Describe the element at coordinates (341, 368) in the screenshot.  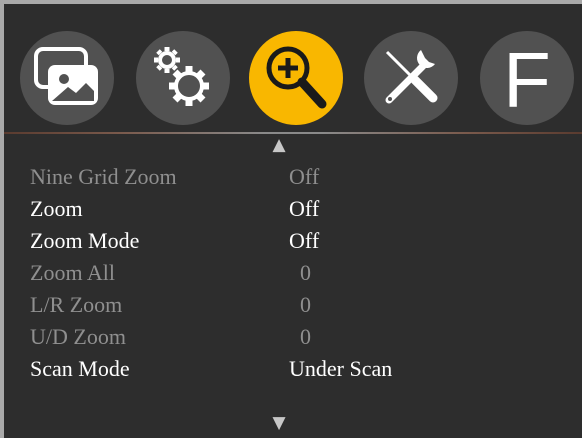
I see `menu-item-value: Under Scan` at that location.